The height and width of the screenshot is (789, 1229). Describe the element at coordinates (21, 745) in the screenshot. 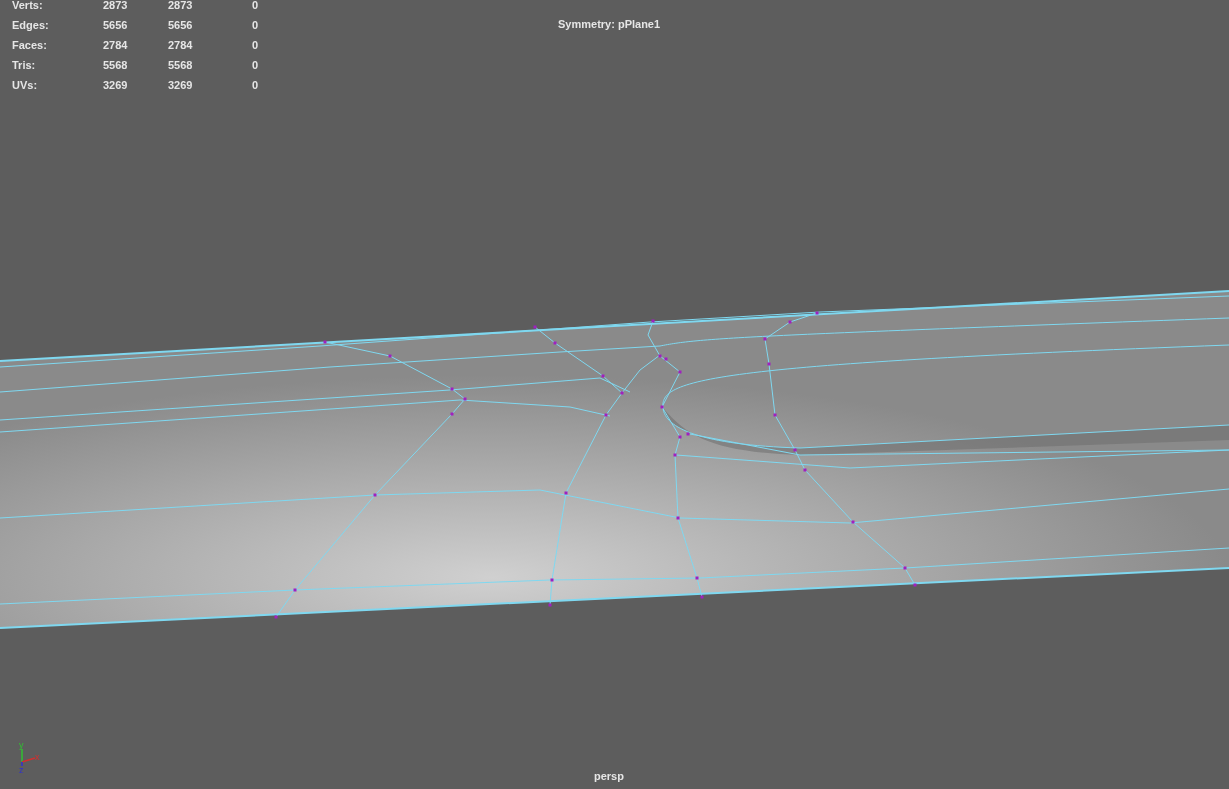

I see `axis-label: y` at that location.